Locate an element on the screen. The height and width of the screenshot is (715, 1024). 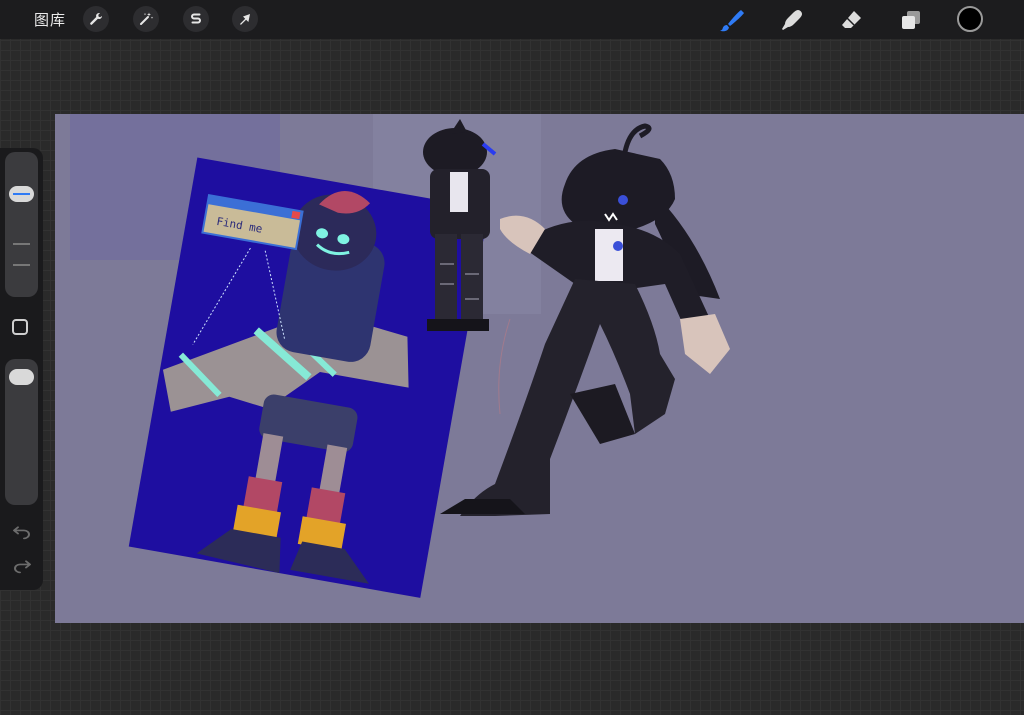
undo-icon is located at coordinates (22, 533).